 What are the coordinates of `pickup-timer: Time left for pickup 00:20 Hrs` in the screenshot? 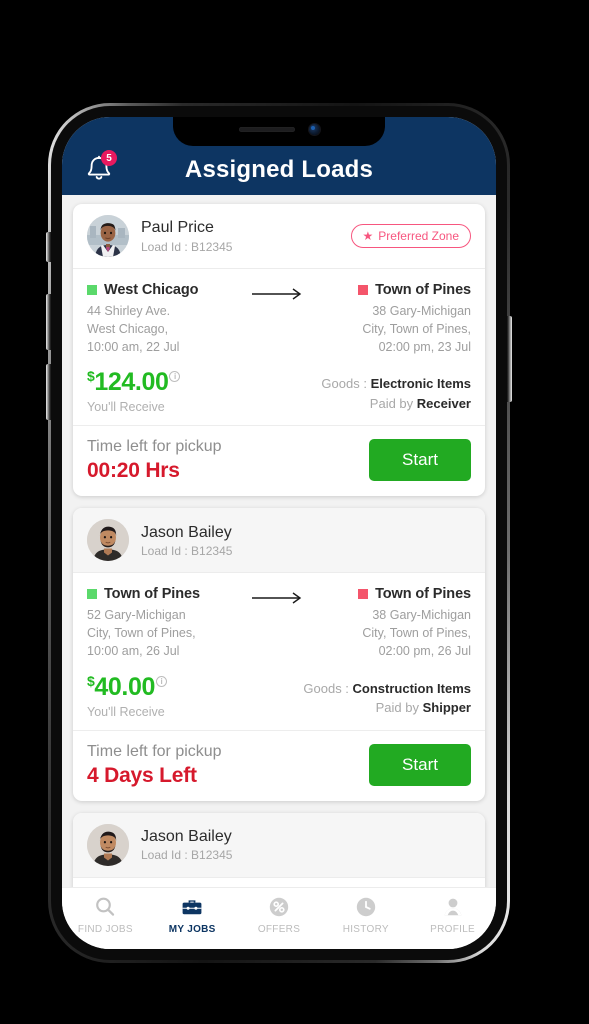 It's located at (154, 460).